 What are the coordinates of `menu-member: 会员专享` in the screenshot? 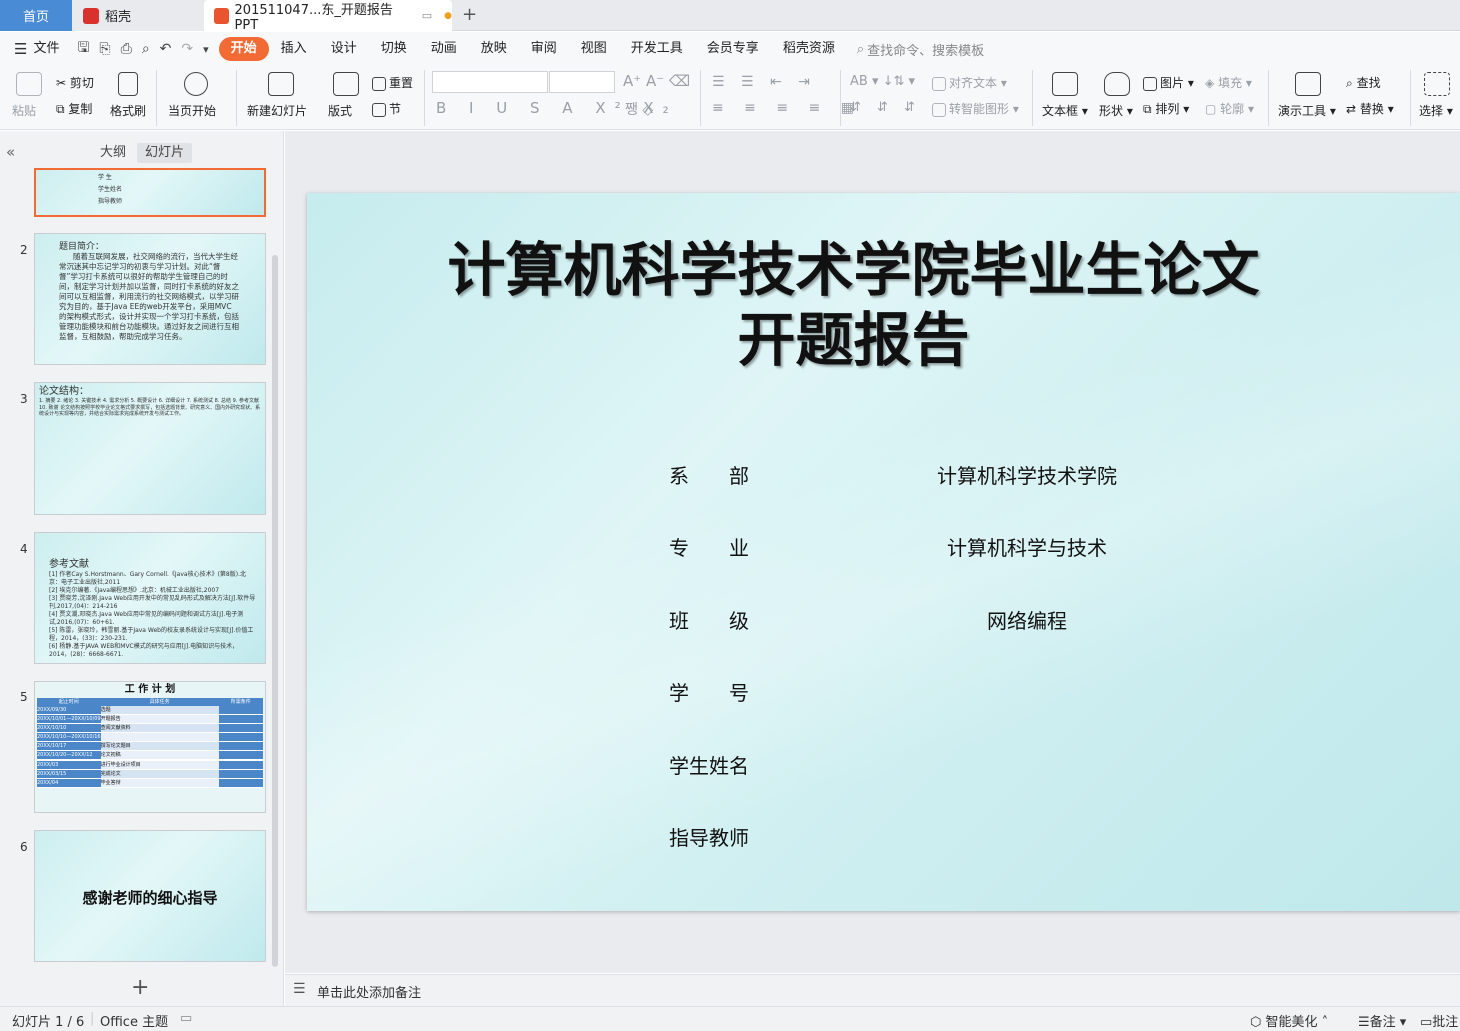 It's located at (733, 49).